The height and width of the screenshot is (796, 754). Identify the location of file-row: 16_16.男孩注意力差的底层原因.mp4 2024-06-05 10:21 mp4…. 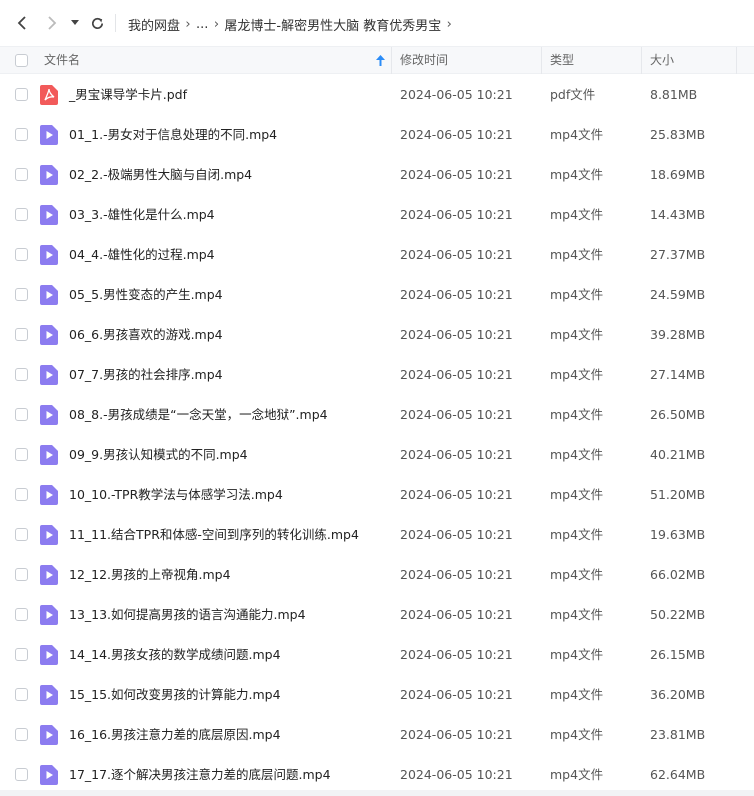
(377, 735).